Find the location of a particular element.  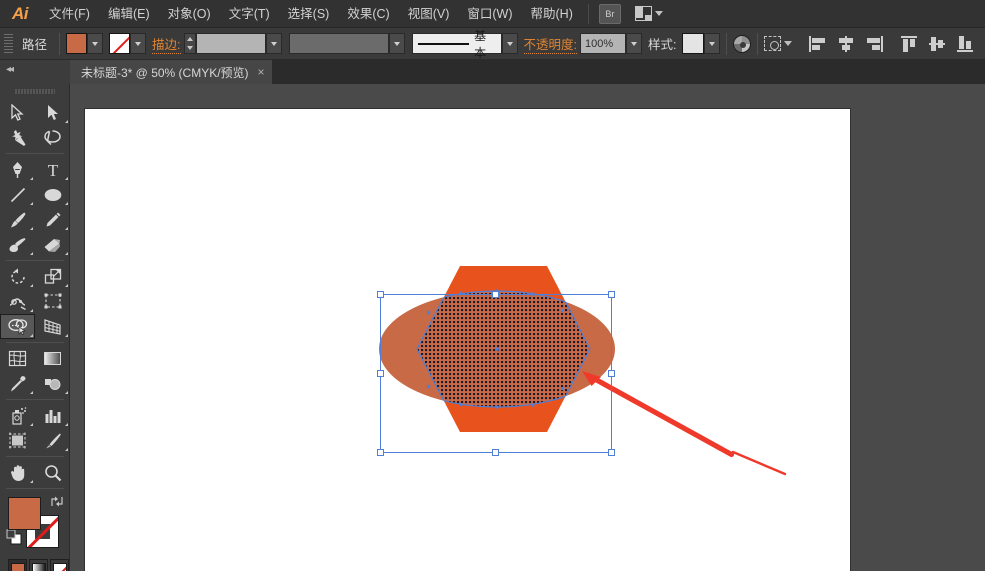

line-segment-tool is located at coordinates (17, 194).